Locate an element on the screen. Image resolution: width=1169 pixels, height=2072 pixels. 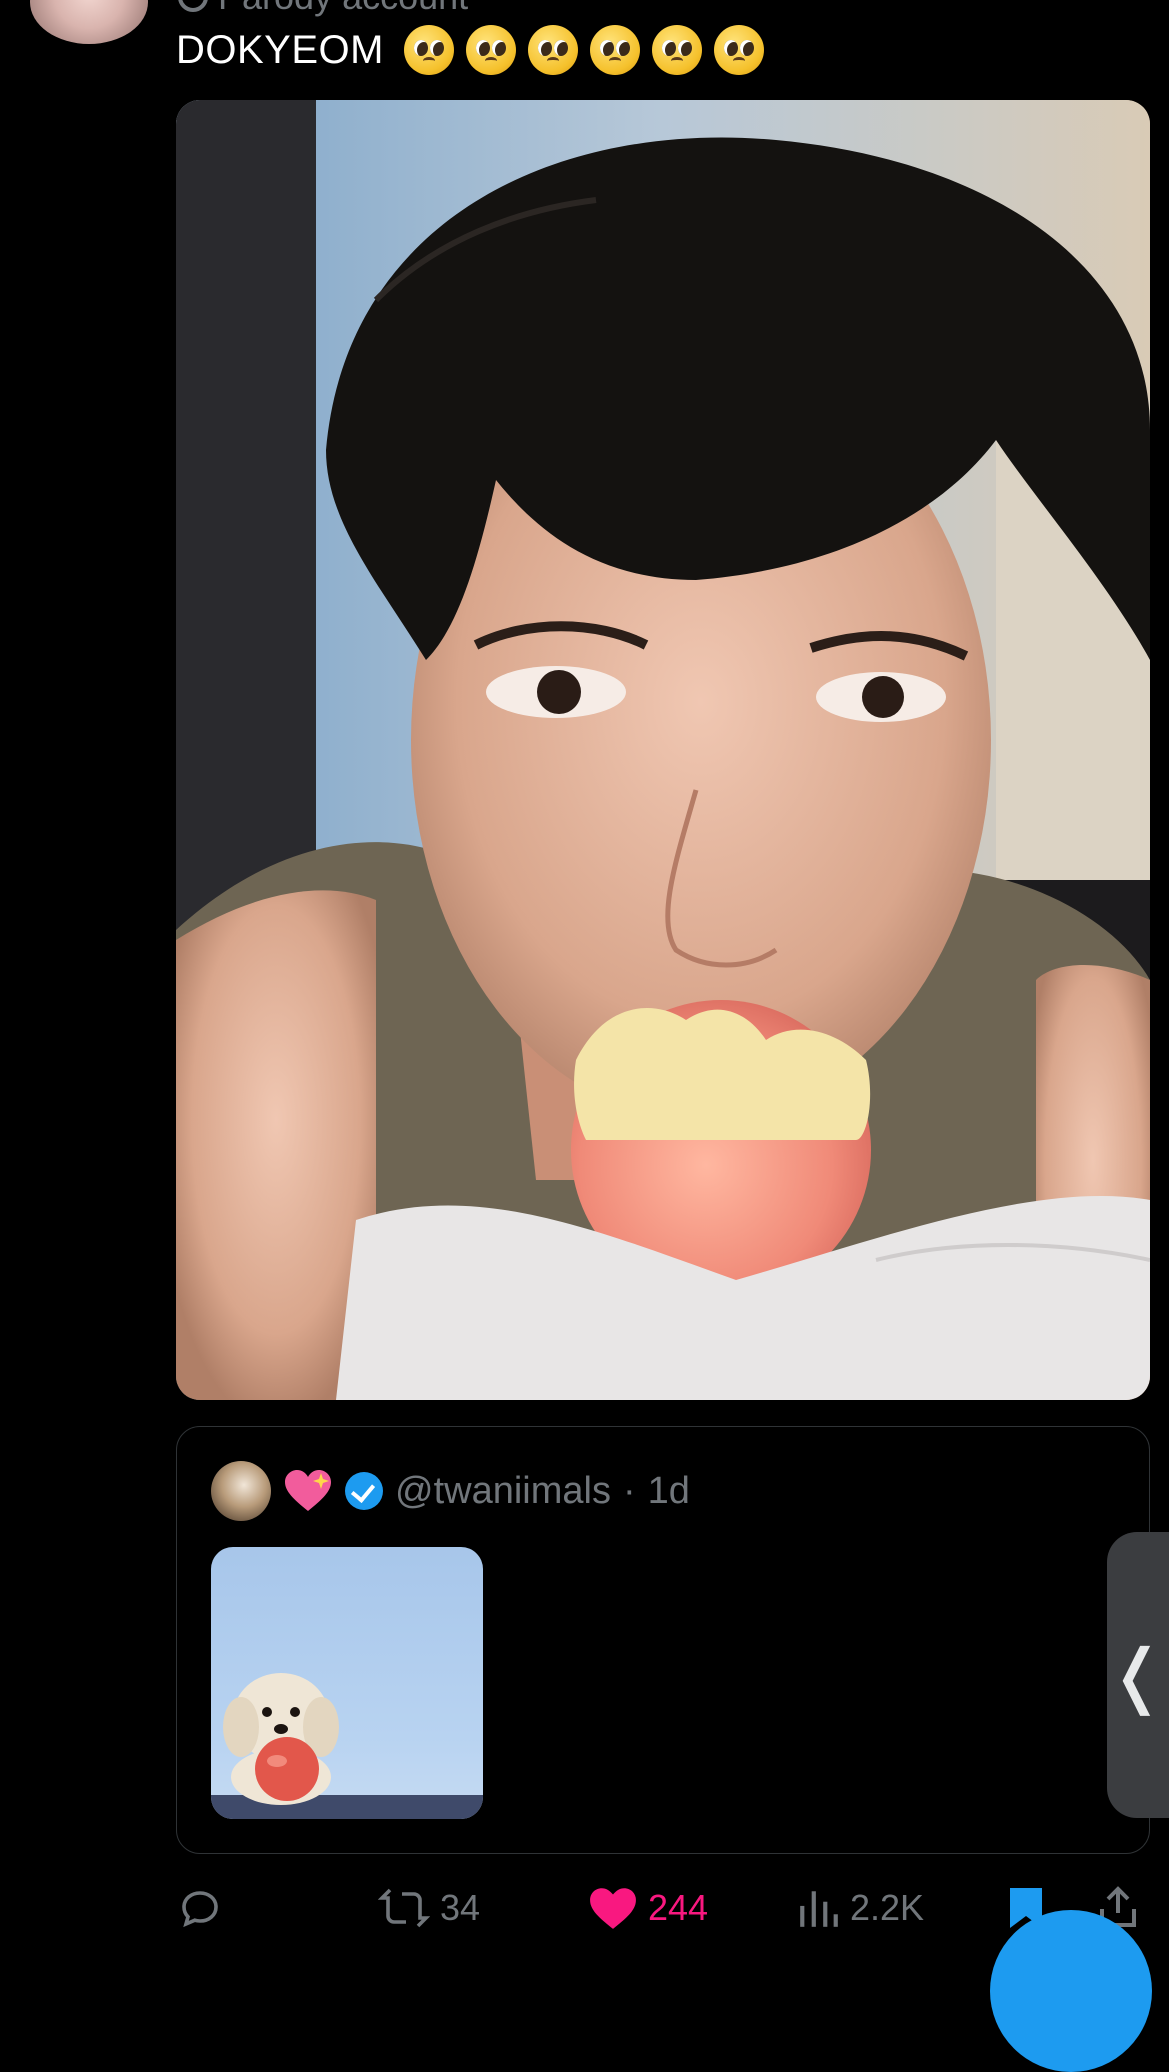
emoji-row is located at coordinates (583, 50).